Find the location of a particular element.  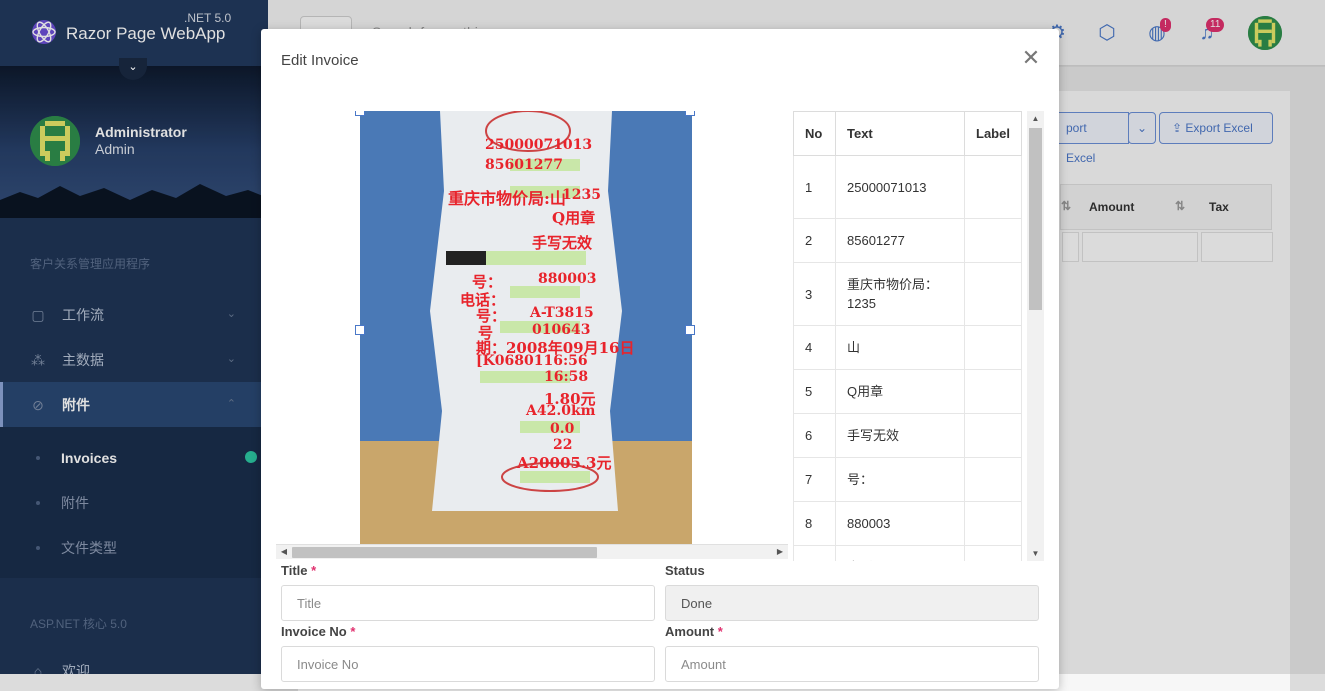

table-row: 6 手写无效 is located at coordinates (907, 435).